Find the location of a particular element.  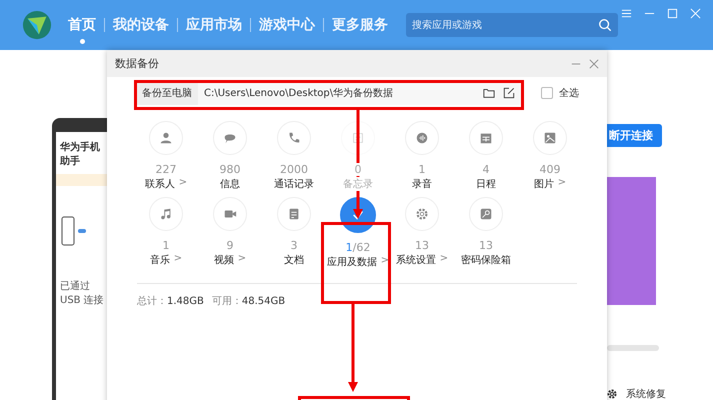

dialog-title: 数据备份 is located at coordinates (137, 63).